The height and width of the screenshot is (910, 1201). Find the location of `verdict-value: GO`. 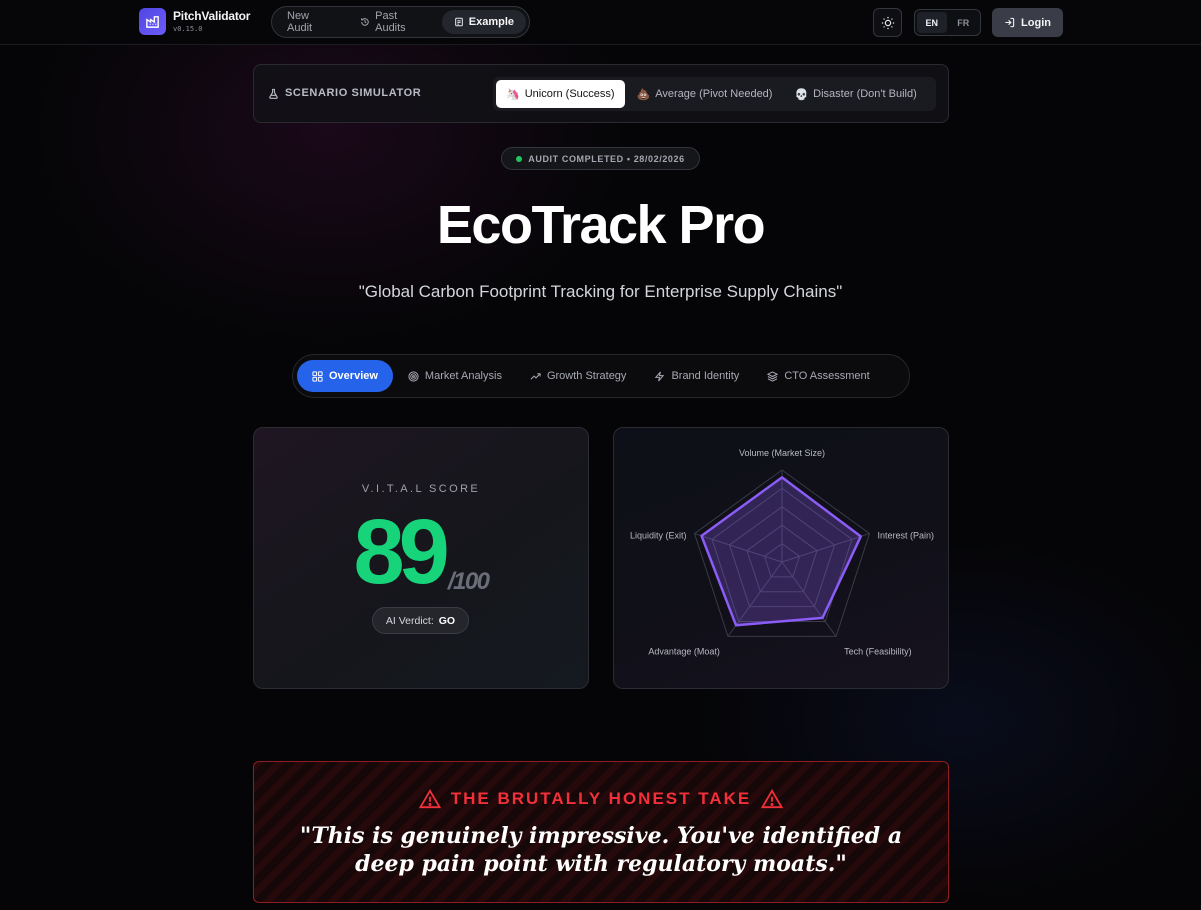

verdict-value: GO is located at coordinates (447, 620).